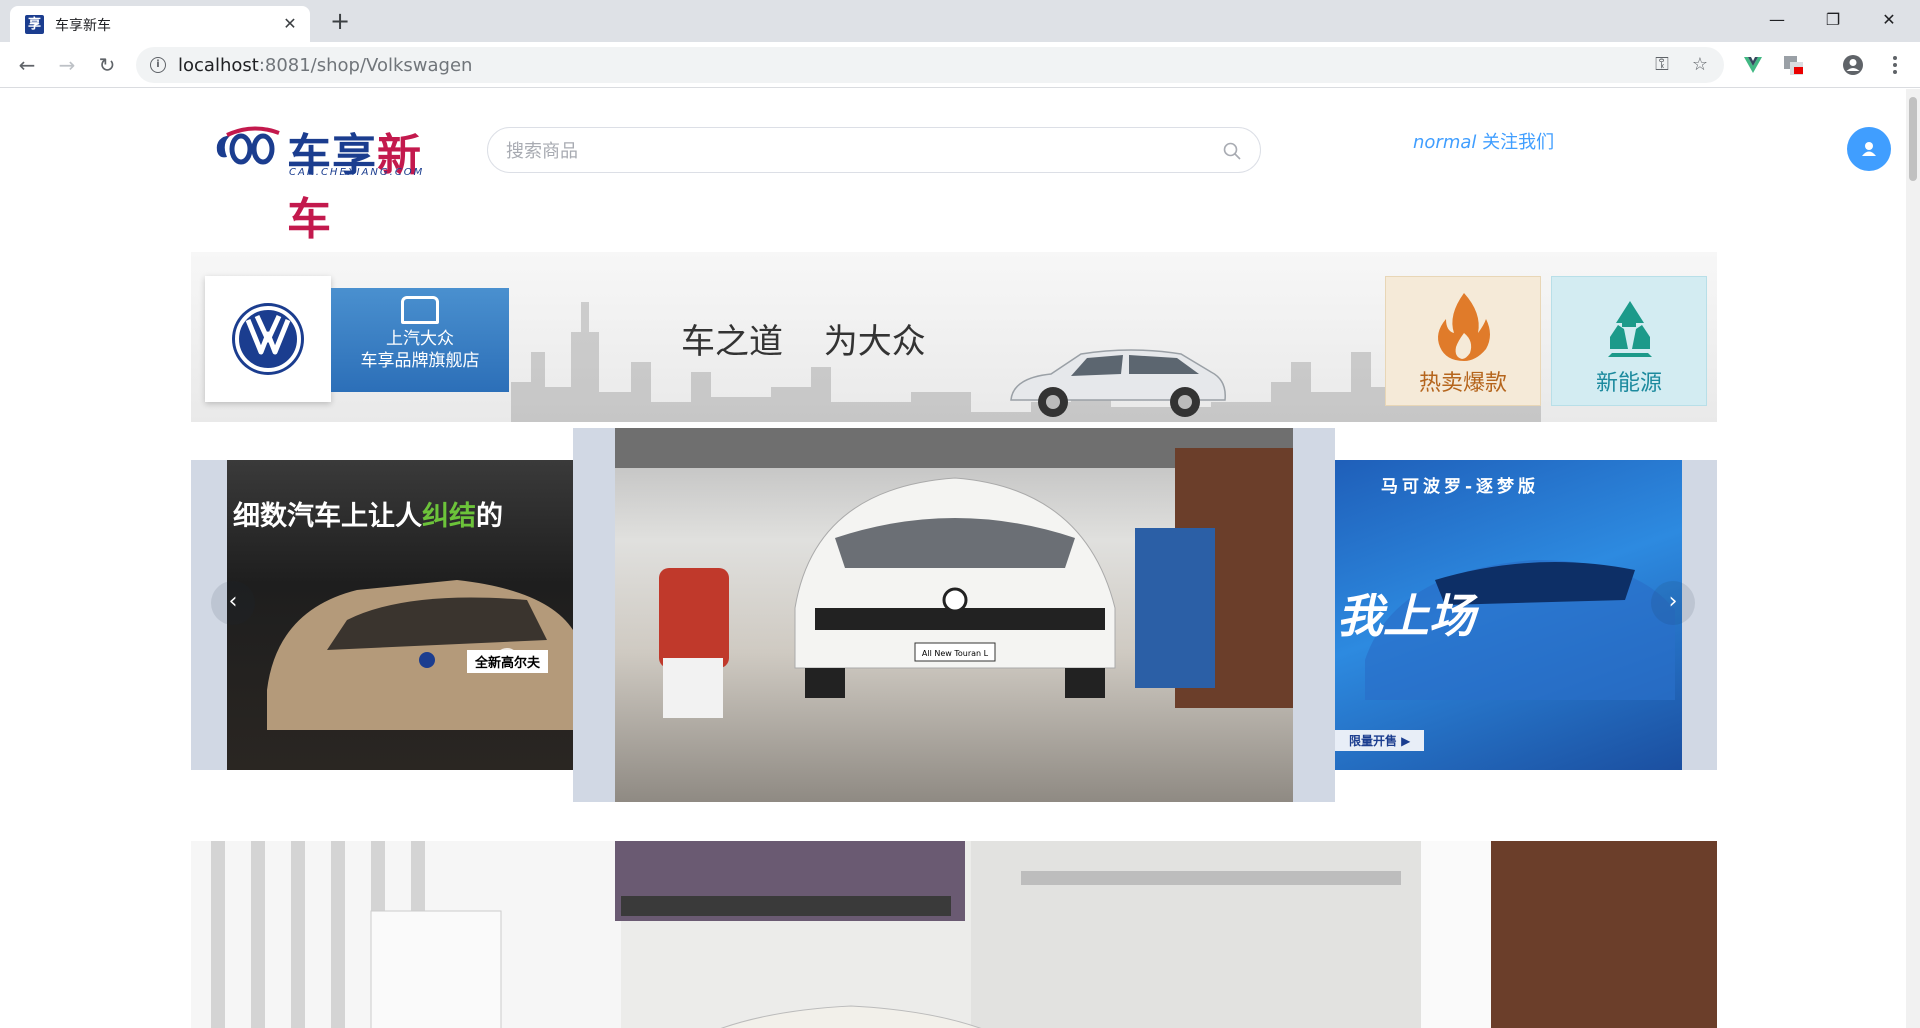 The image size is (1920, 1028). I want to click on key-icon: ⚿, so click(1662, 65).